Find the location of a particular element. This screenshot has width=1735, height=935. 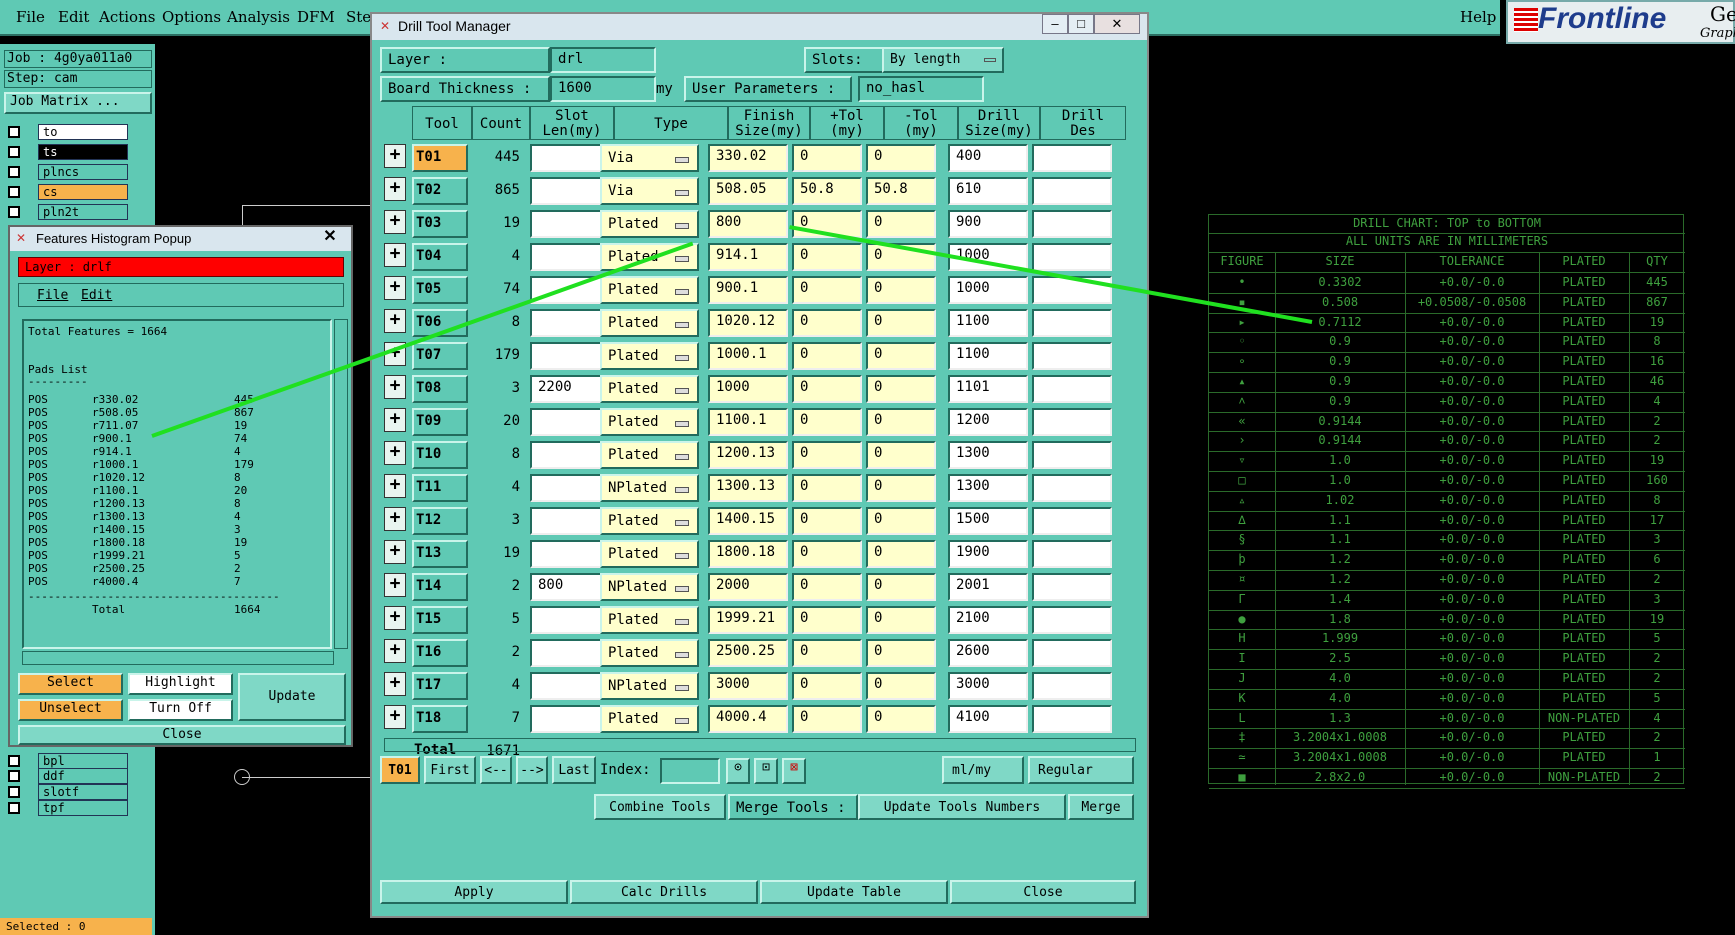

layer-row: pln2t is located at coordinates (67, 212).